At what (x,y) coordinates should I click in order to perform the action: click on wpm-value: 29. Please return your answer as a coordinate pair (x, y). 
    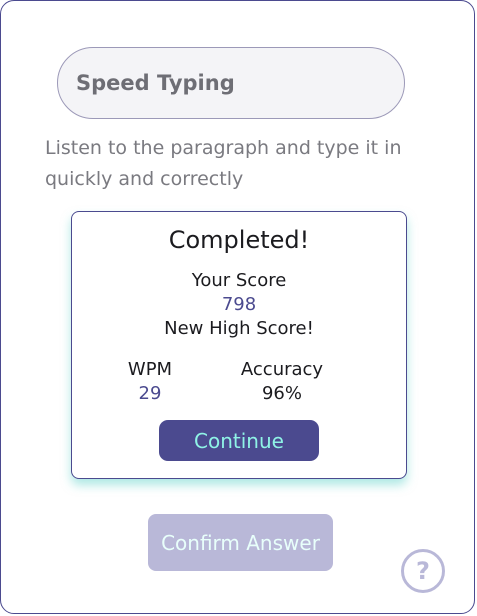
    Looking at the image, I should click on (150, 393).